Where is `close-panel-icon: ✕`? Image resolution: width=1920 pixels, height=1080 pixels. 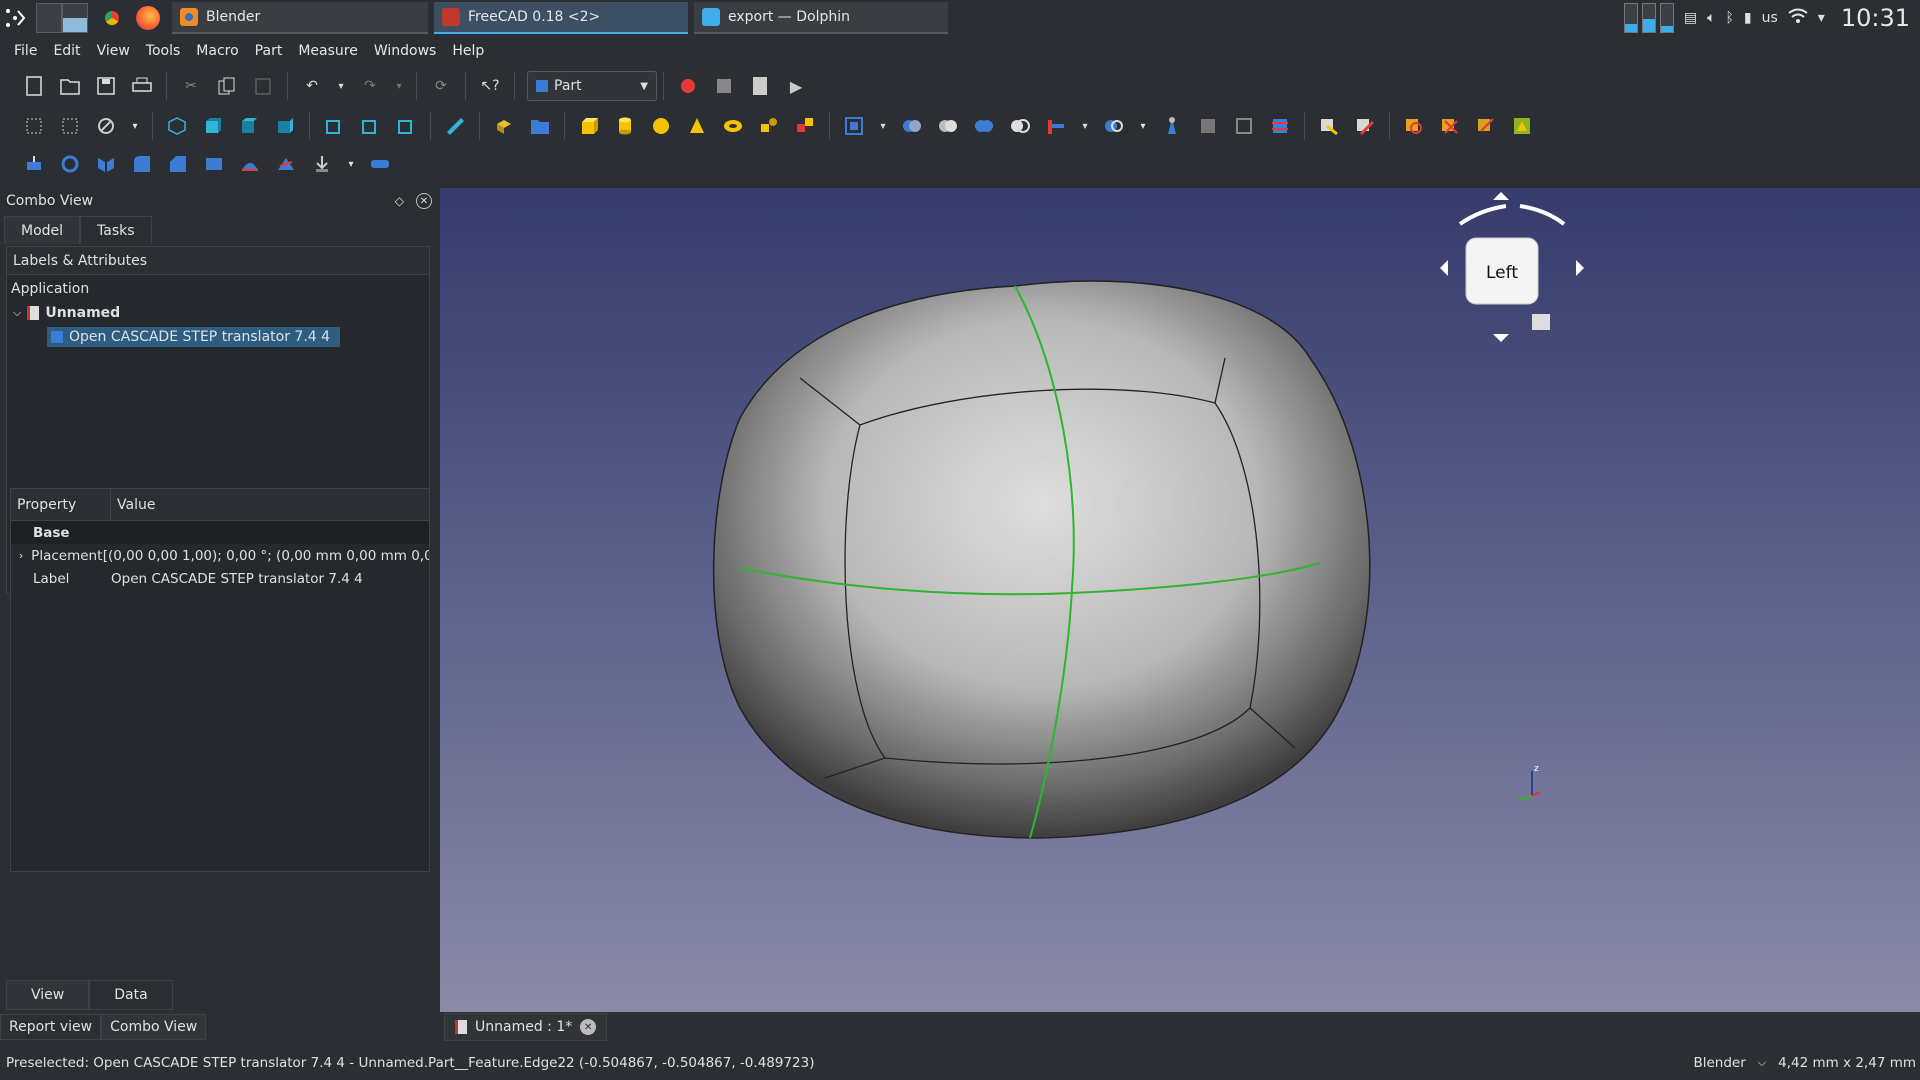 close-panel-icon: ✕ is located at coordinates (424, 201).